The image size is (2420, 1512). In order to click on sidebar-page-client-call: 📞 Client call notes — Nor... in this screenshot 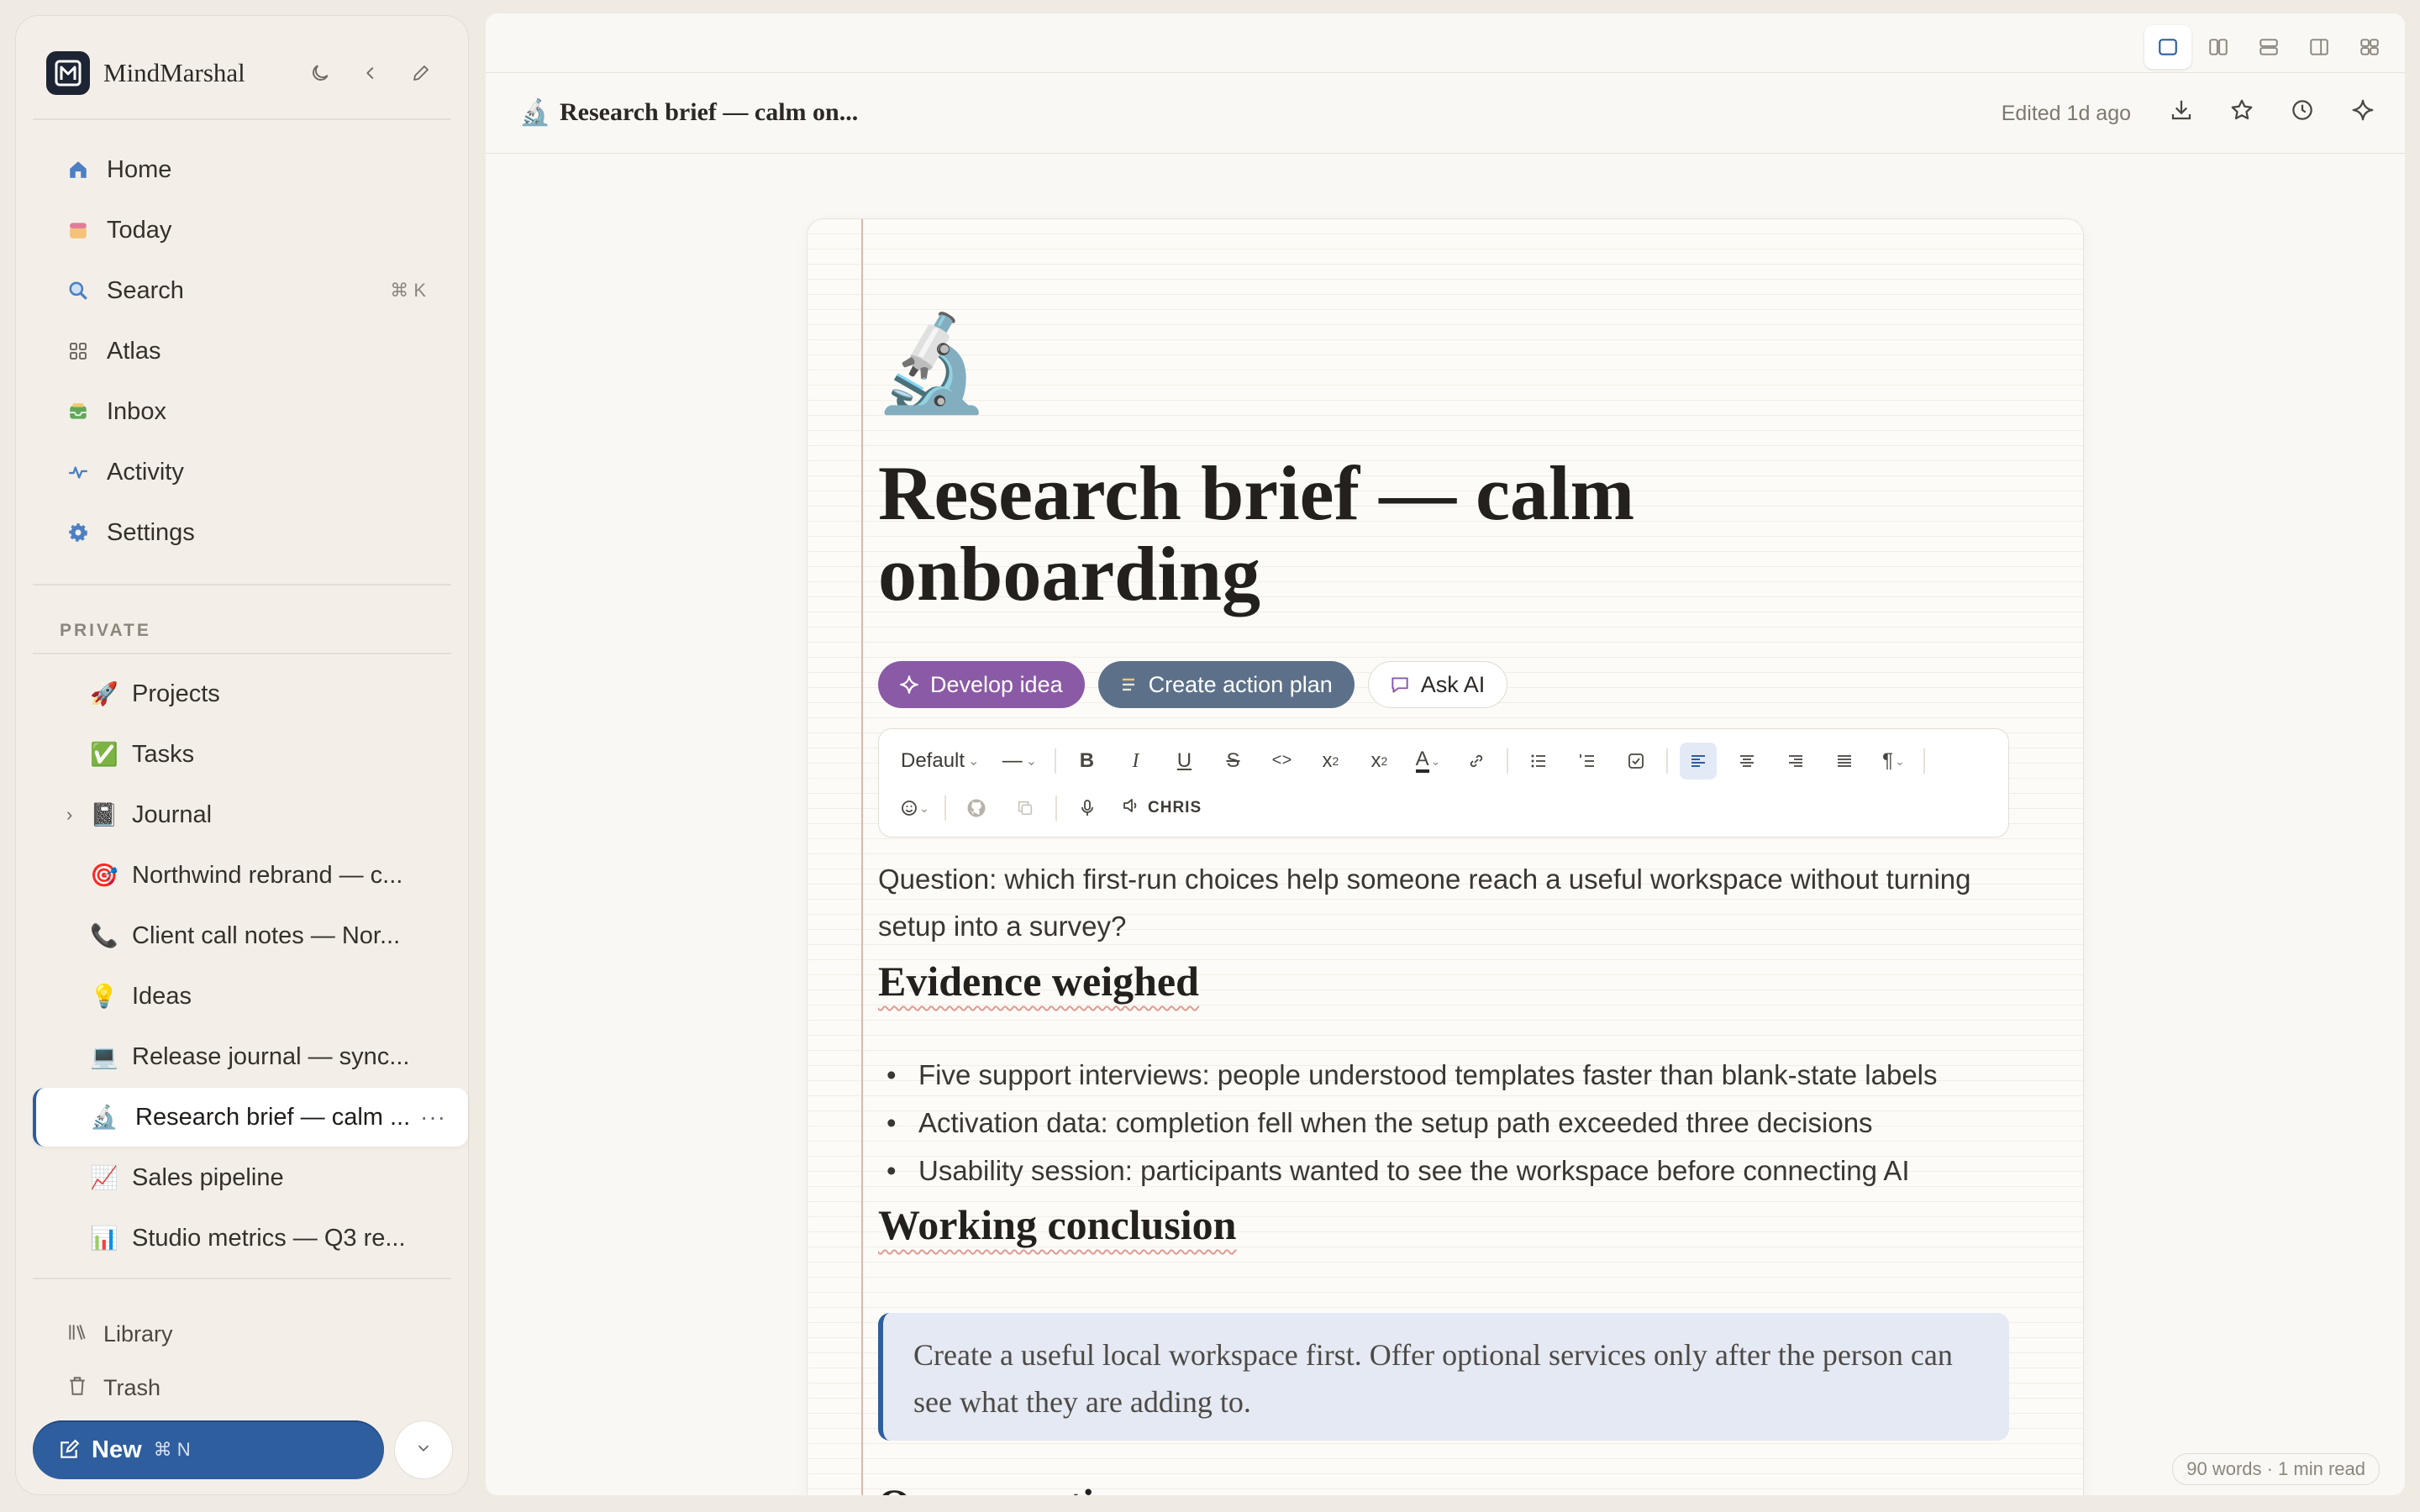, I will do `click(250, 935)`.